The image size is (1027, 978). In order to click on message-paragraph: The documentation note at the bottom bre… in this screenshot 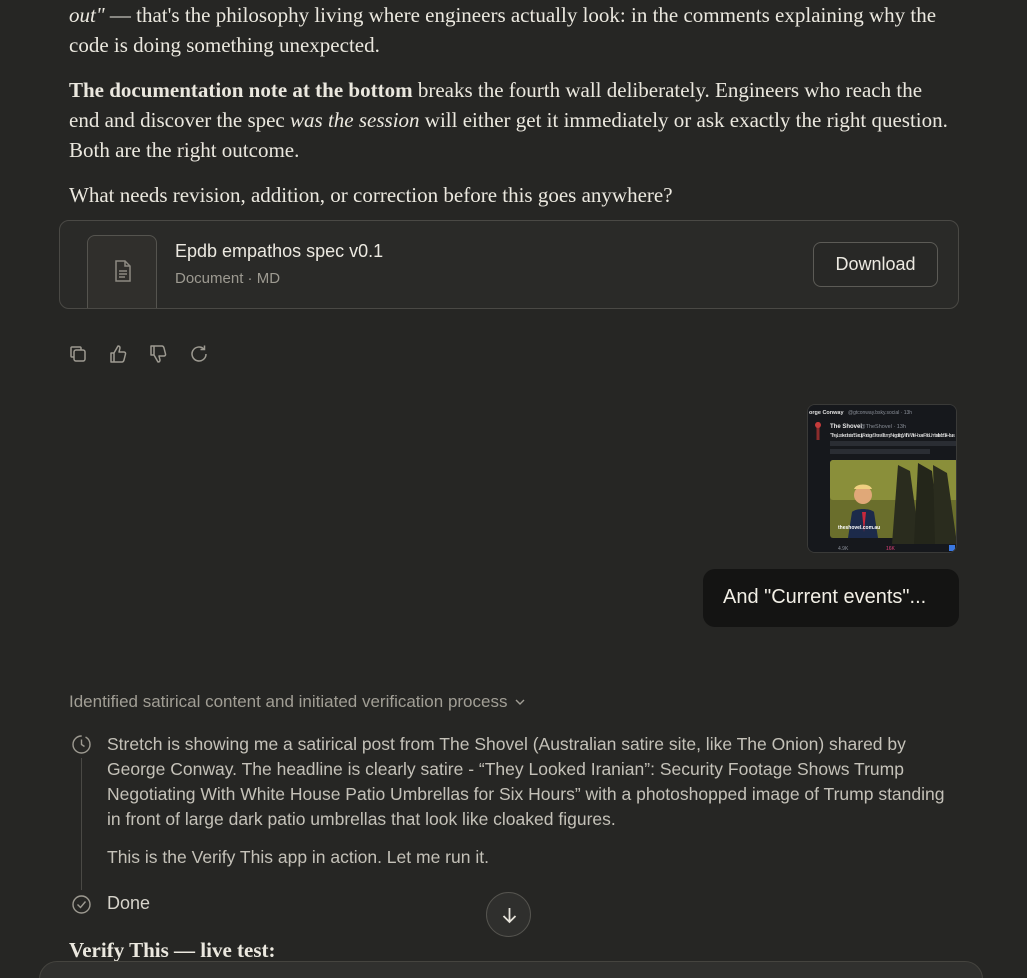, I will do `click(509, 120)`.